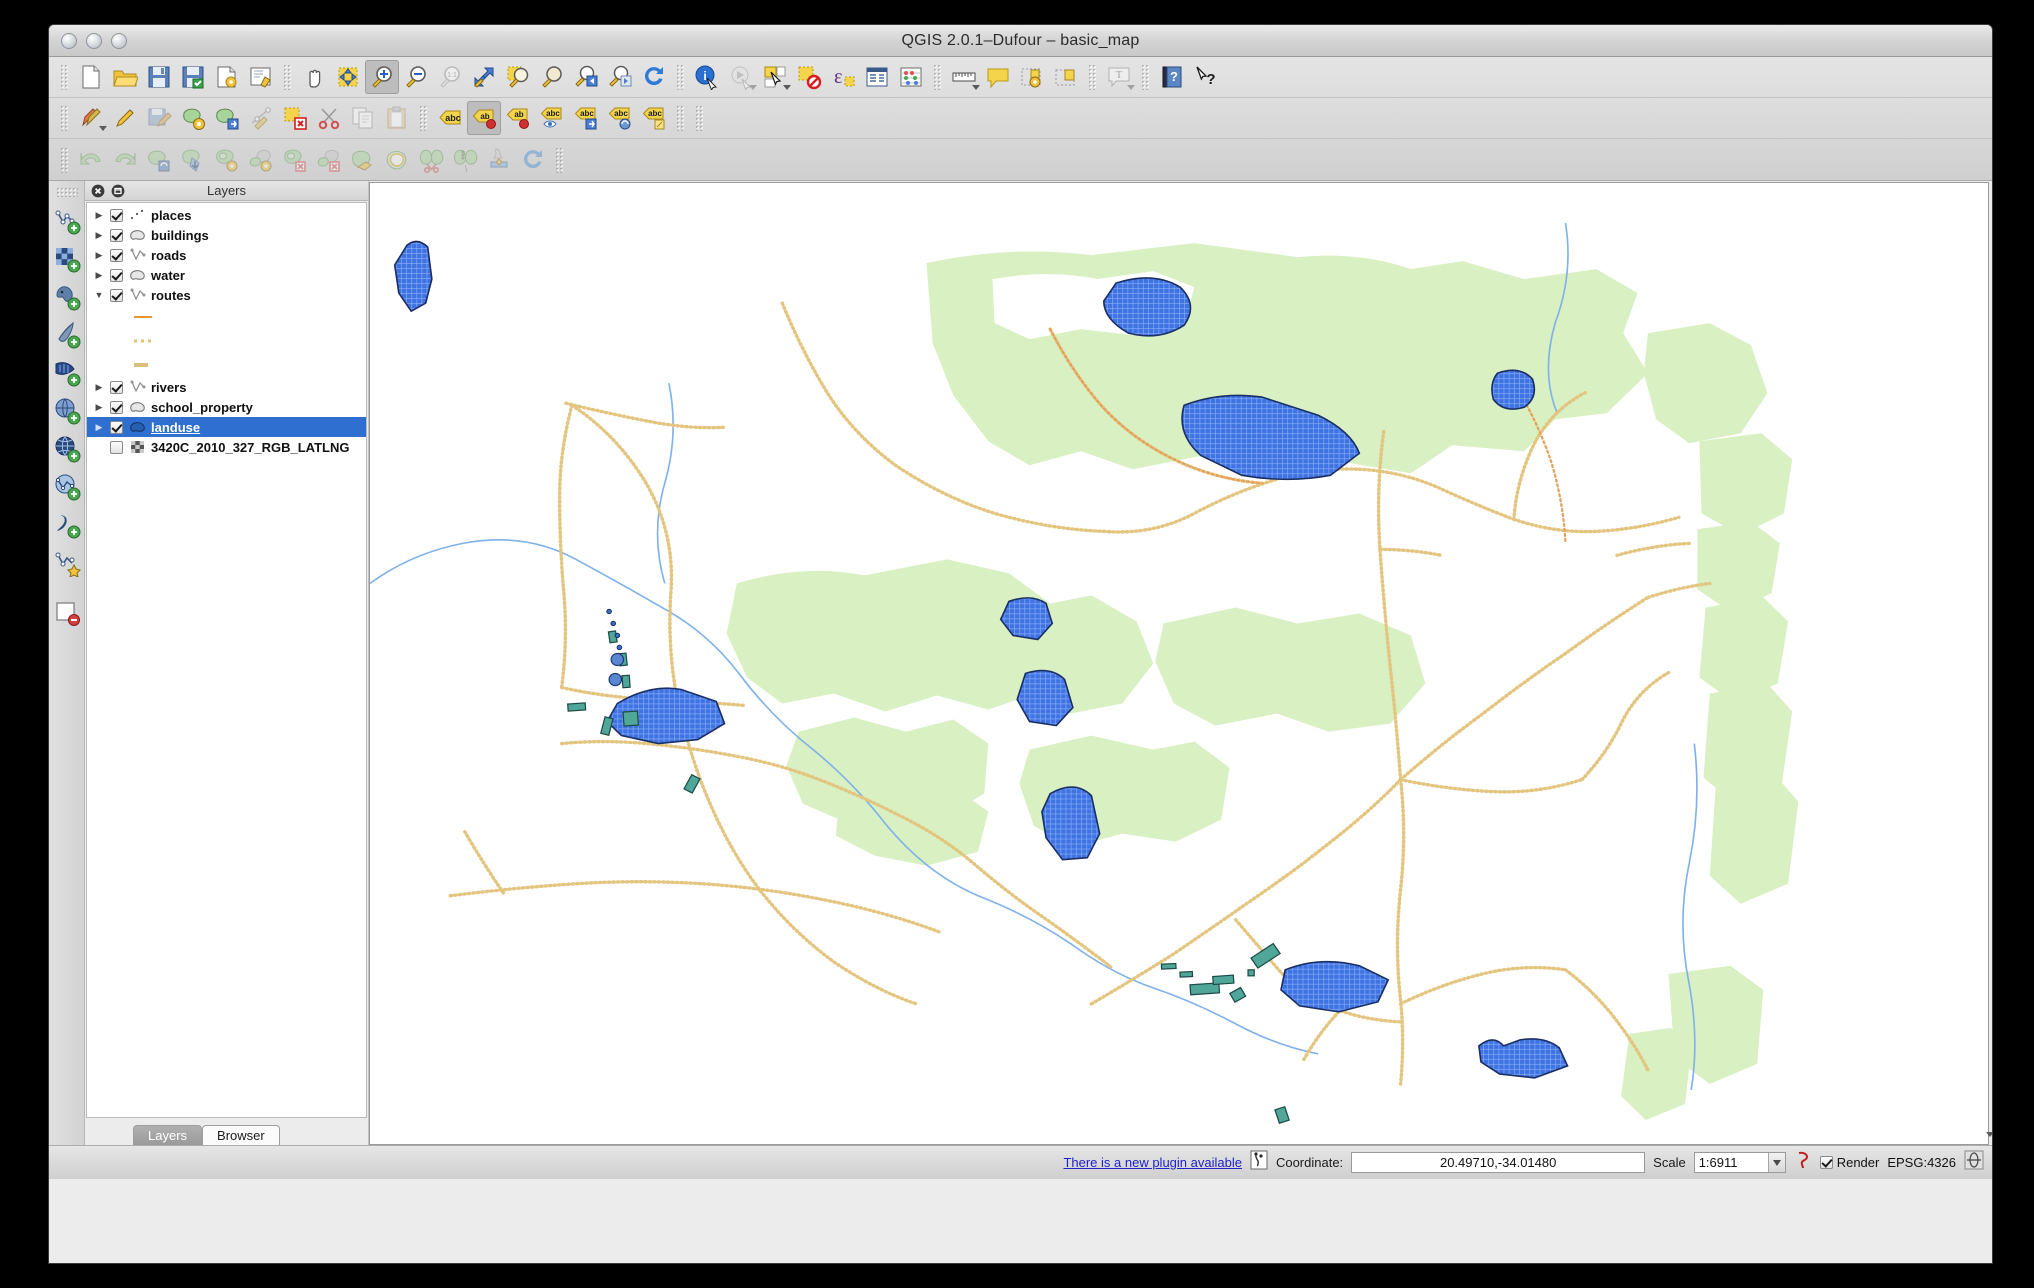 Image resolution: width=2034 pixels, height=1288 pixels. Describe the element at coordinates (586, 118) in the screenshot. I see `move-label-icon: abc` at that location.